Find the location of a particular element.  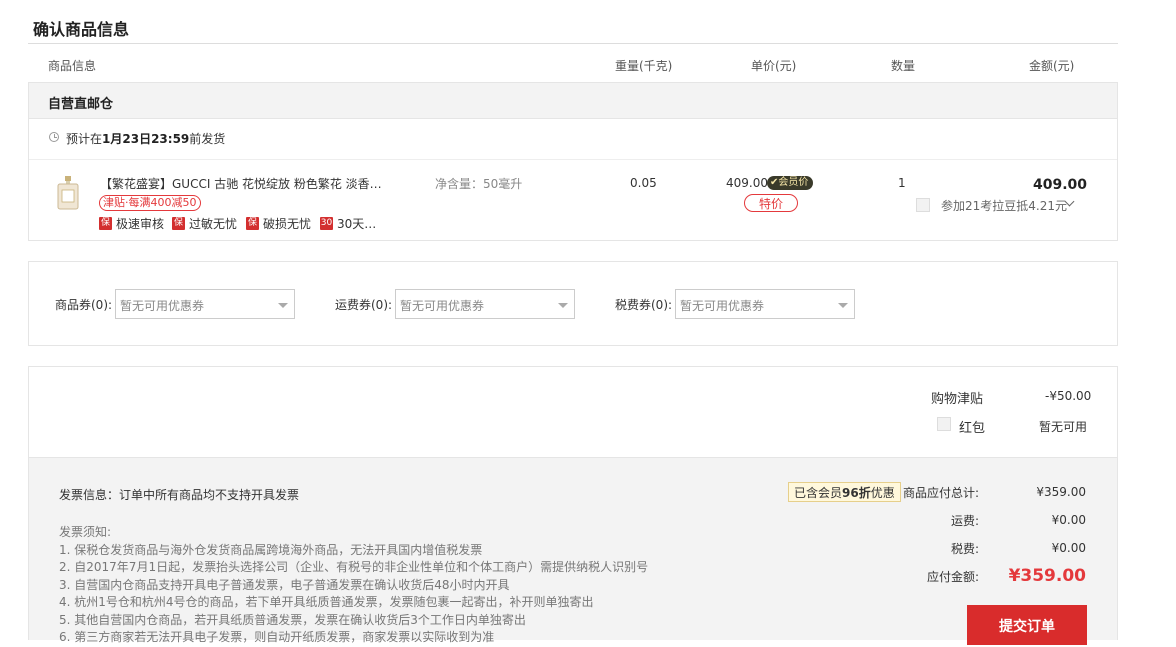

service-item: 保 破损无忧 is located at coordinates (278, 223).